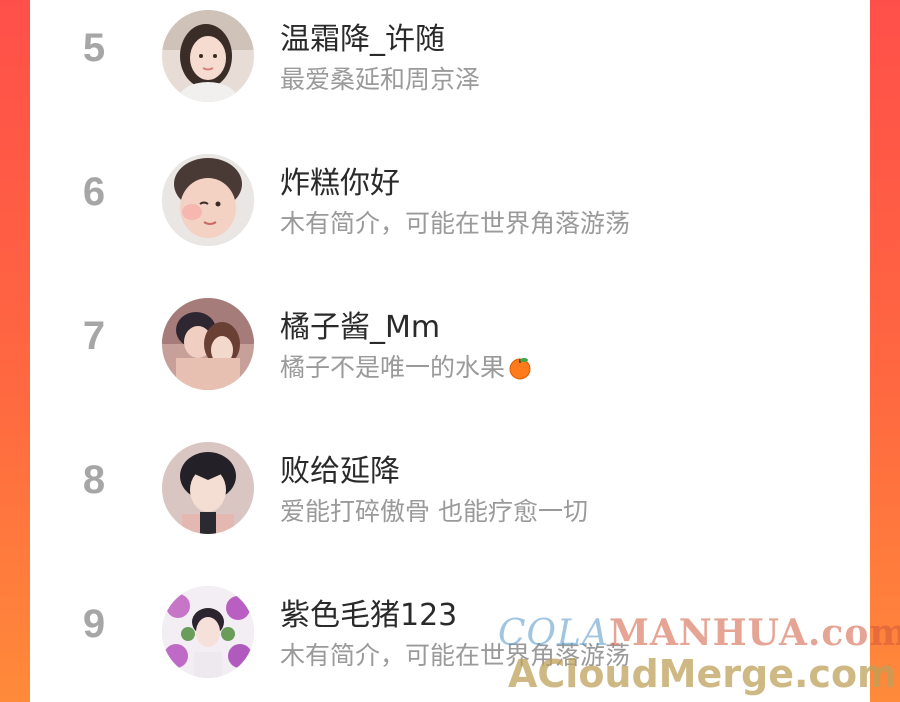  Describe the element at coordinates (380, 79) in the screenshot. I see `user-bio: 最爱桑延和周京泽` at that location.